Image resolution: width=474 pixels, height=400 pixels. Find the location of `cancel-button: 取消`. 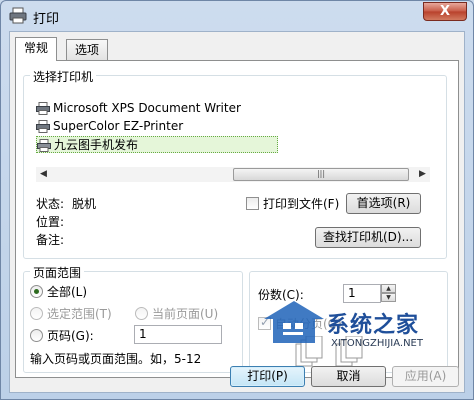

cancel-button: 取消 is located at coordinates (348, 376).